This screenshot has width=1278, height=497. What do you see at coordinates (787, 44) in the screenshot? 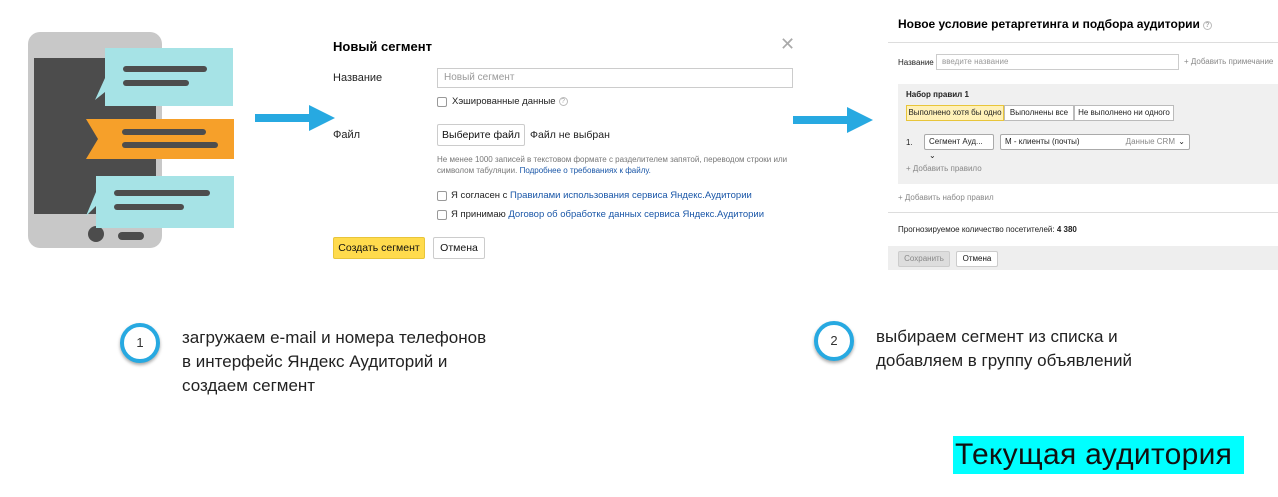
I see `close-icon: ✕` at bounding box center [787, 44].